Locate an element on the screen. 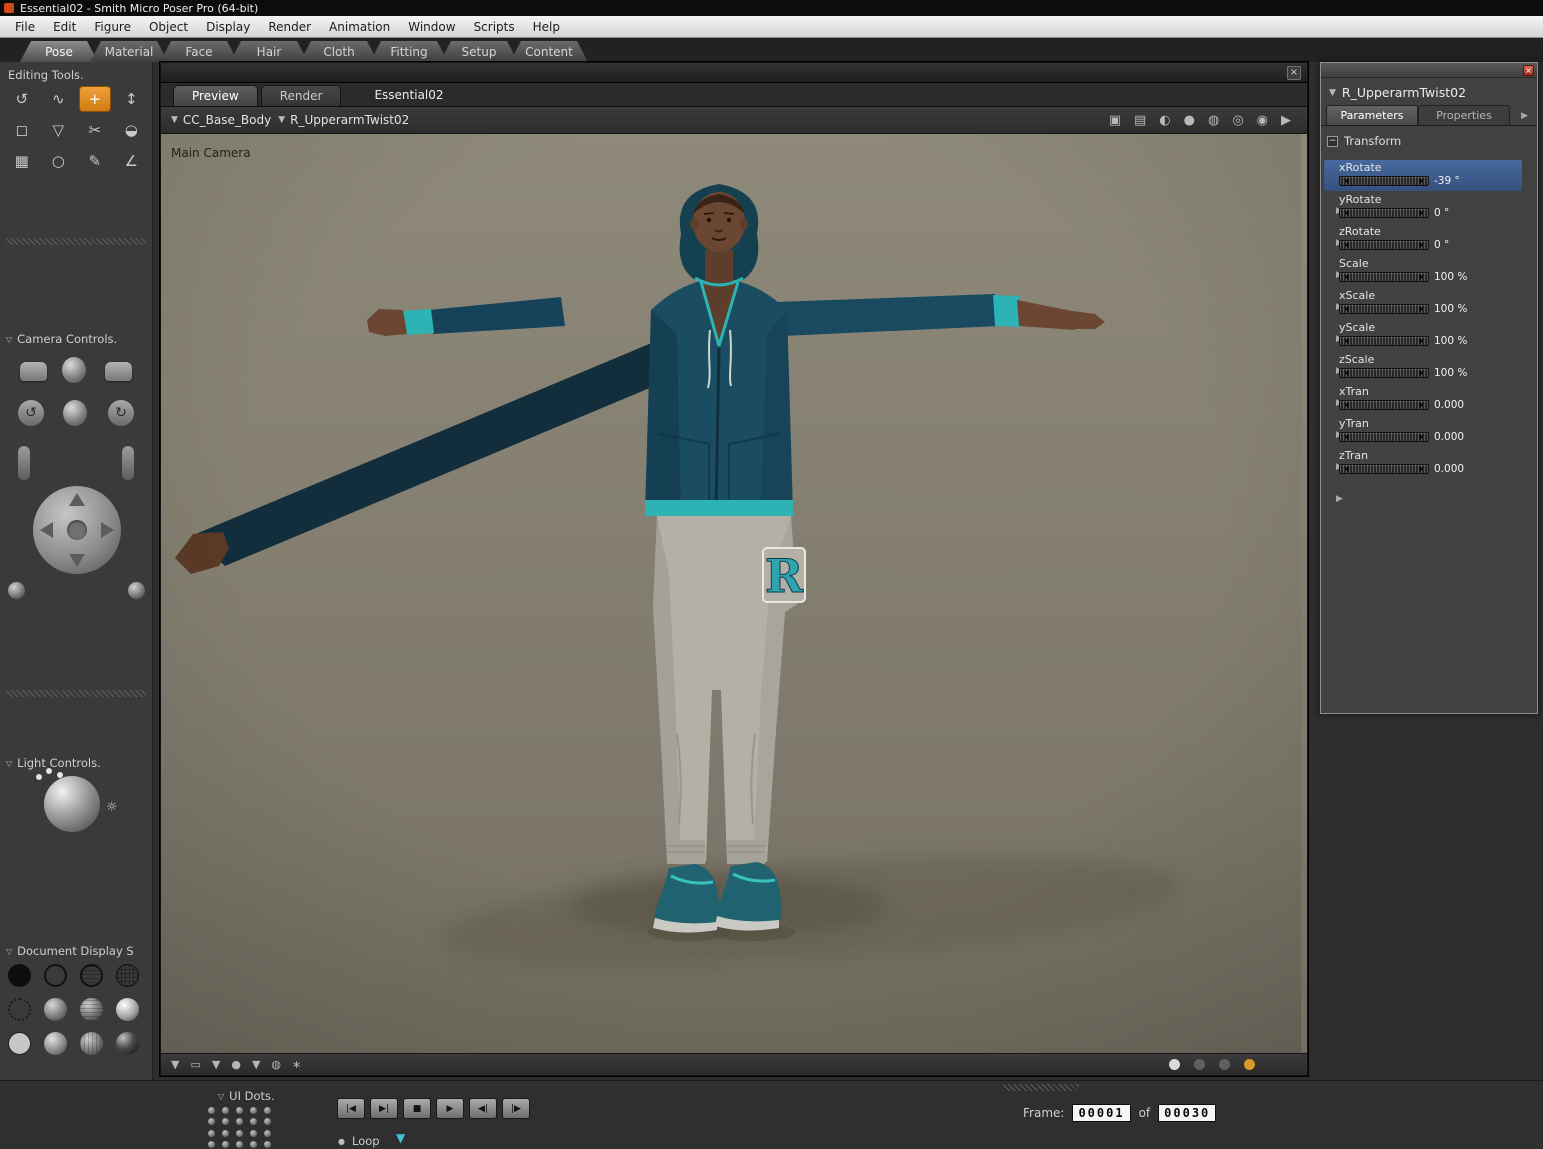  view-magnifier-tool: ○ is located at coordinates (59, 161).